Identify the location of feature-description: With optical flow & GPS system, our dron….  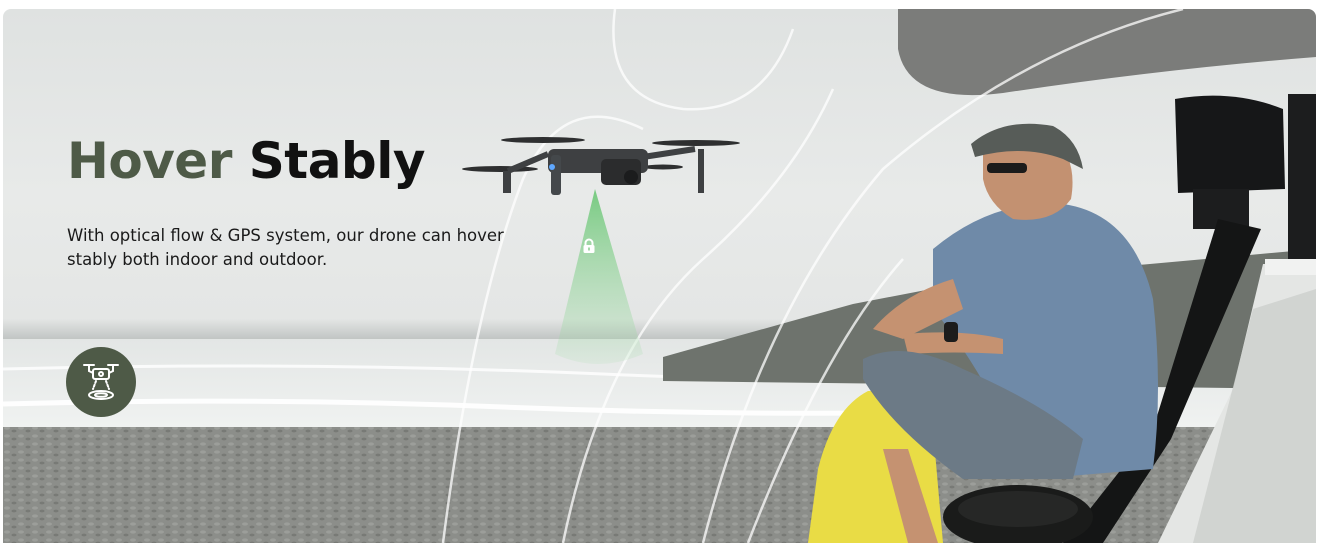
(285, 247).